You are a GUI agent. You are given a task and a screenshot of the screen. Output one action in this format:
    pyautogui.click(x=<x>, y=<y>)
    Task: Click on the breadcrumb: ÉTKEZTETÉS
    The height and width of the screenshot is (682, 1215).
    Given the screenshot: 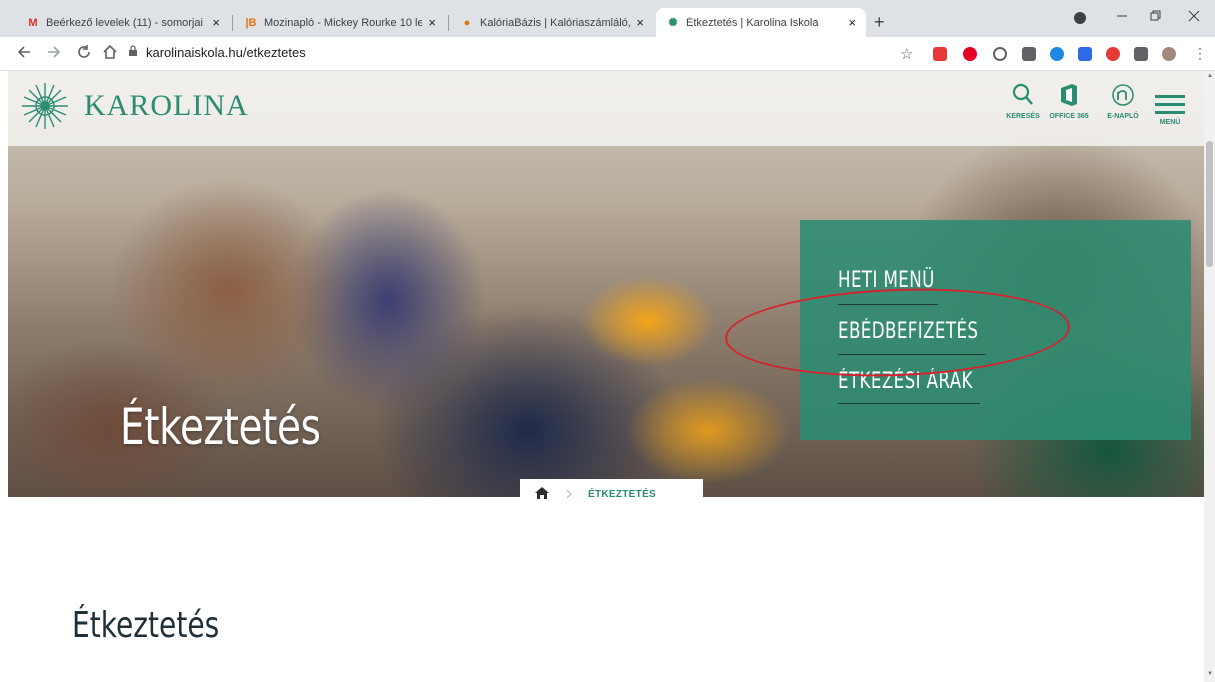 What is the action you would take?
    pyautogui.click(x=611, y=494)
    